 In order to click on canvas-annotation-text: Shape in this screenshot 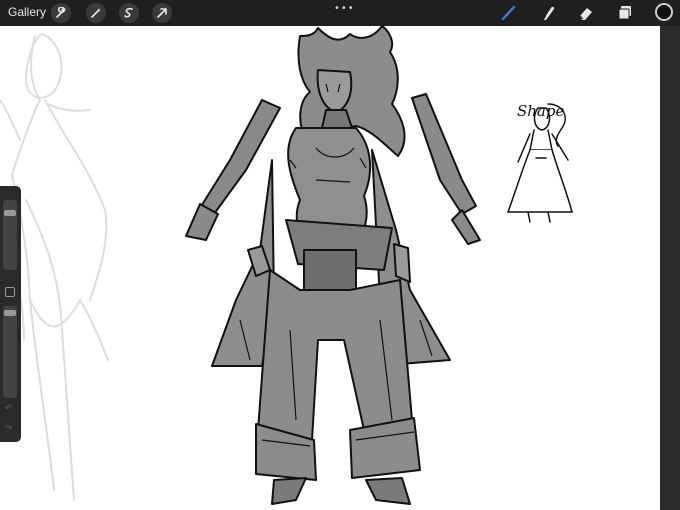, I will do `click(541, 111)`.